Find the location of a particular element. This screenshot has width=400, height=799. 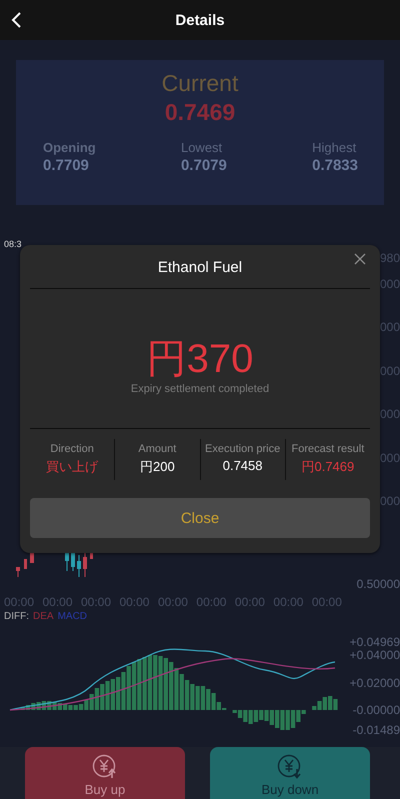

trade-button: Buy up is located at coordinates (105, 773).